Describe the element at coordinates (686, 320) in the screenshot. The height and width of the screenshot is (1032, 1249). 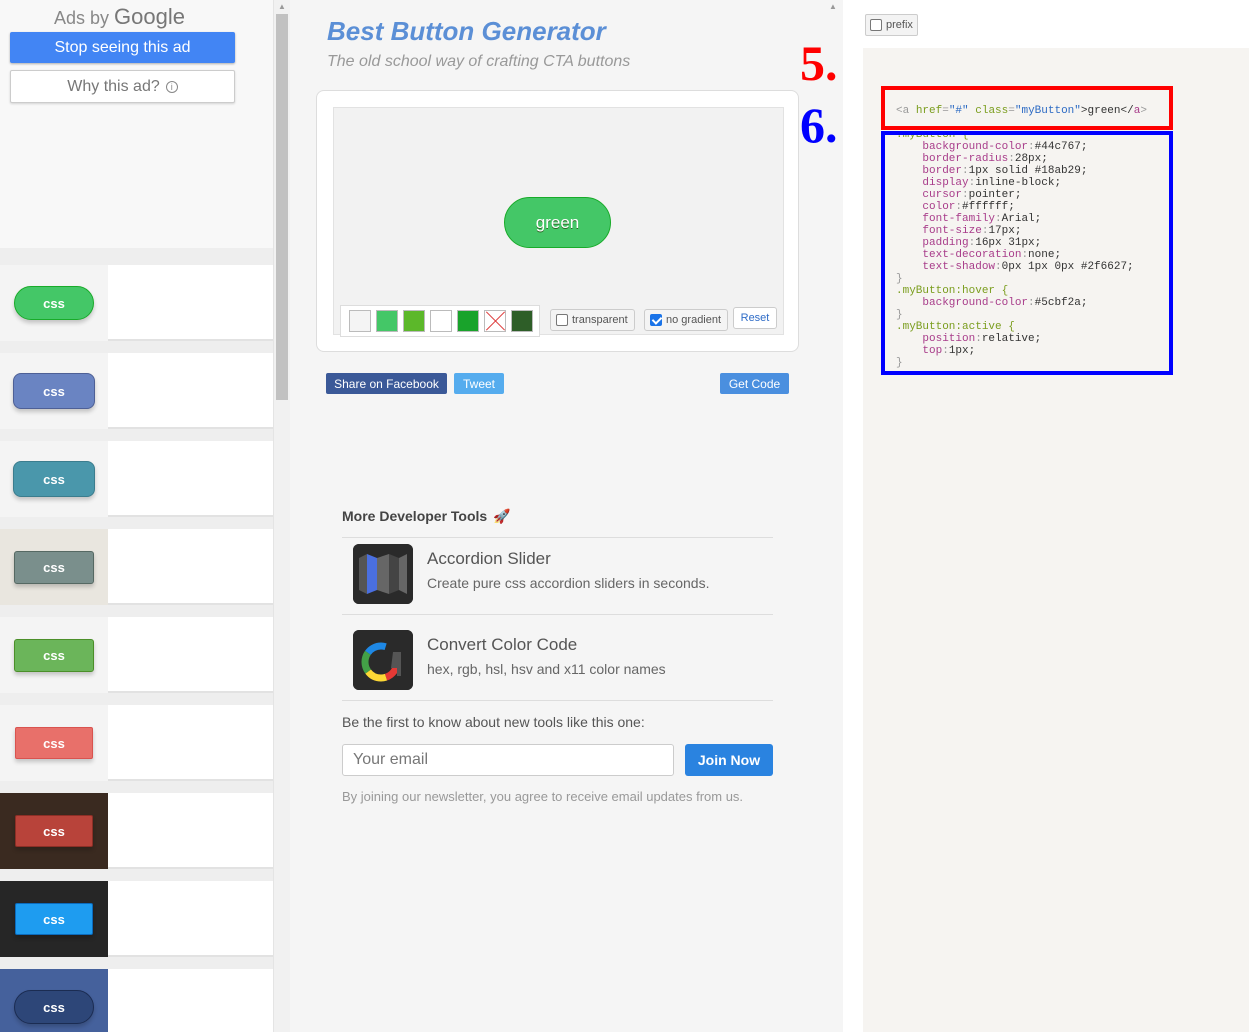
I see `no-gradient-checkbox: no gradient` at that location.